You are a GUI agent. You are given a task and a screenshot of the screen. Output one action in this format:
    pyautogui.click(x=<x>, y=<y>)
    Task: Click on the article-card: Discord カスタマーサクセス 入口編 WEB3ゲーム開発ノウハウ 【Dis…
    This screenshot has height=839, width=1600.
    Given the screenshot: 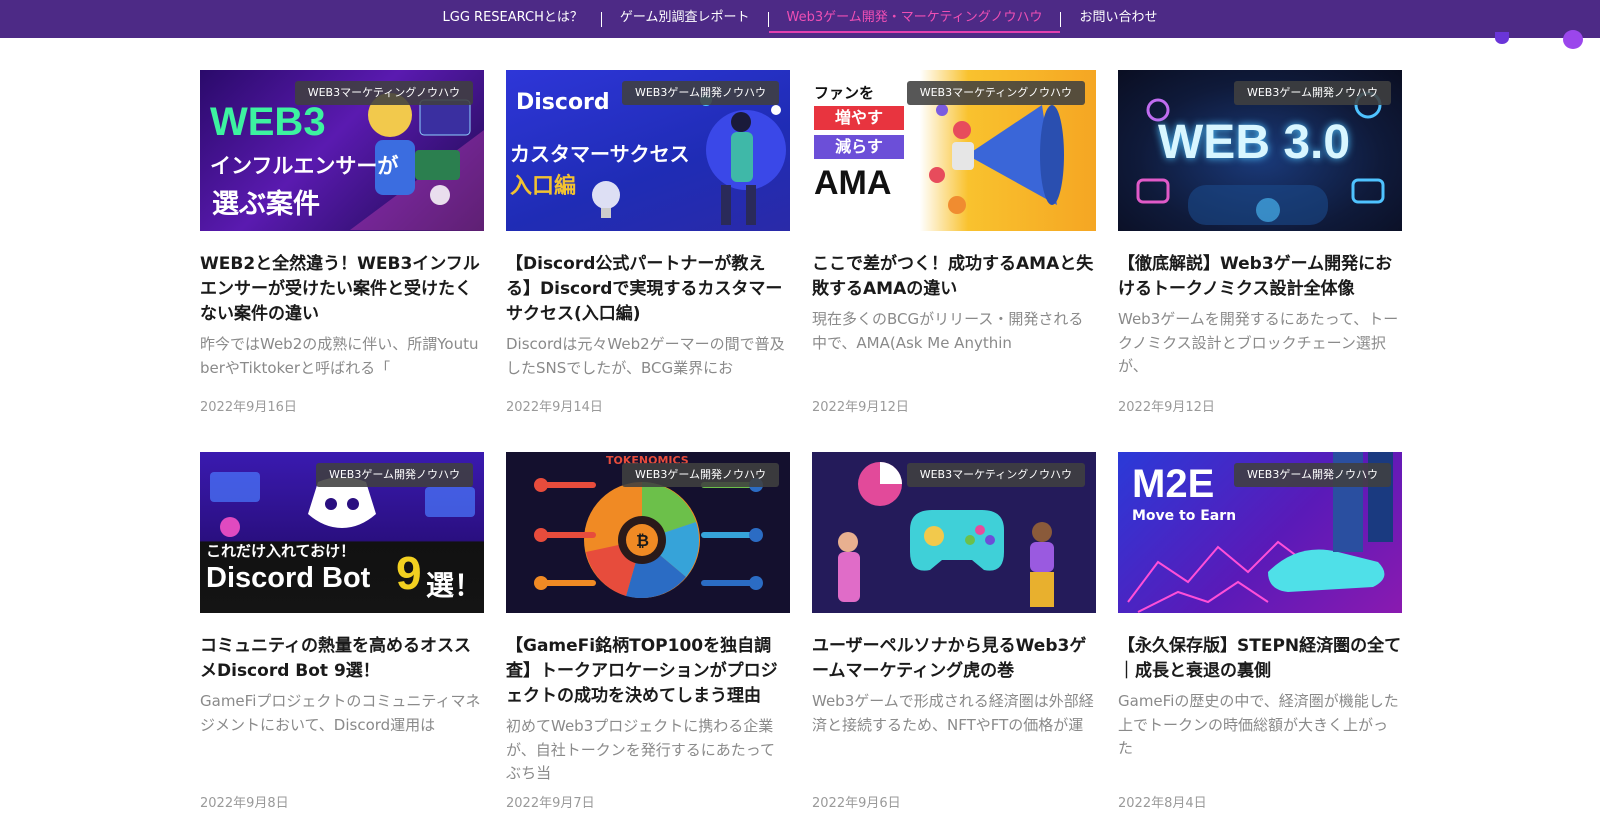 What is the action you would take?
    pyautogui.click(x=648, y=261)
    